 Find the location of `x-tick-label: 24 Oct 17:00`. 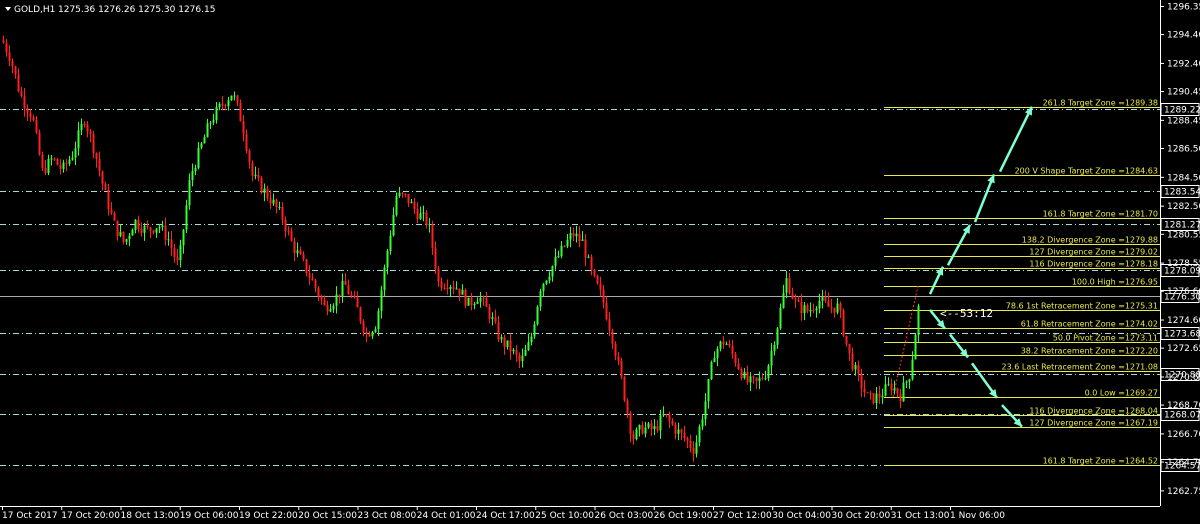

x-tick-label: 24 Oct 17:00 is located at coordinates (505, 516).